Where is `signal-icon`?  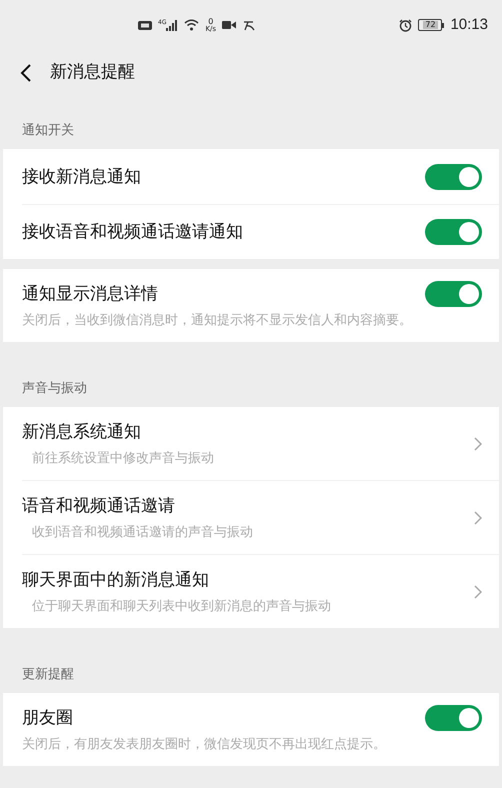 signal-icon is located at coordinates (172, 25).